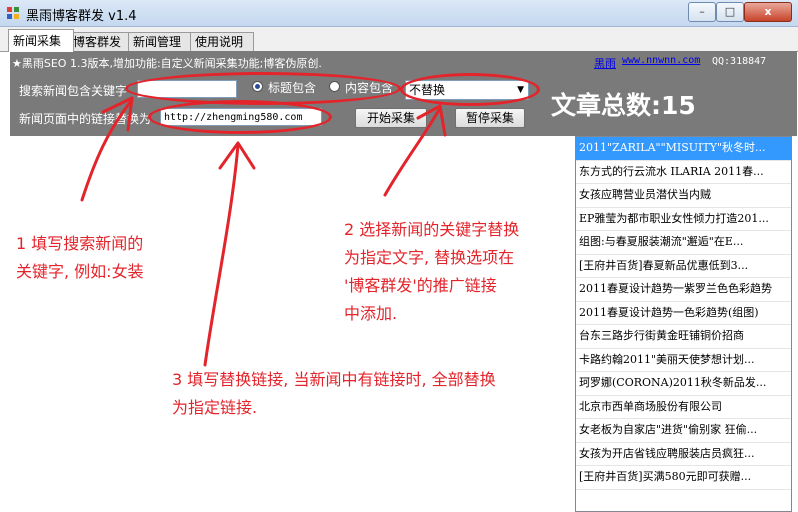 This screenshot has width=798, height=512. What do you see at coordinates (80, 257) in the screenshot?
I see `annotation-1: 1 填写搜索新闻的 关键字, 例如:女装` at bounding box center [80, 257].